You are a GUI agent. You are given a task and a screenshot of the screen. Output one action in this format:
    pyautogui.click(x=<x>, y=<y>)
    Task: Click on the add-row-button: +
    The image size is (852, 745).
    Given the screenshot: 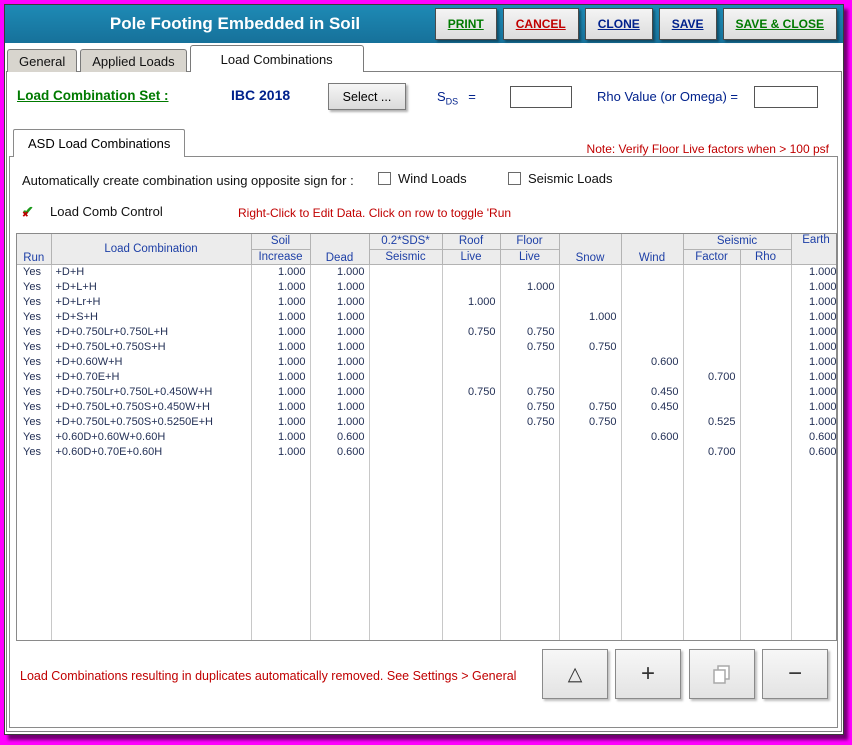 What is the action you would take?
    pyautogui.click(x=648, y=674)
    